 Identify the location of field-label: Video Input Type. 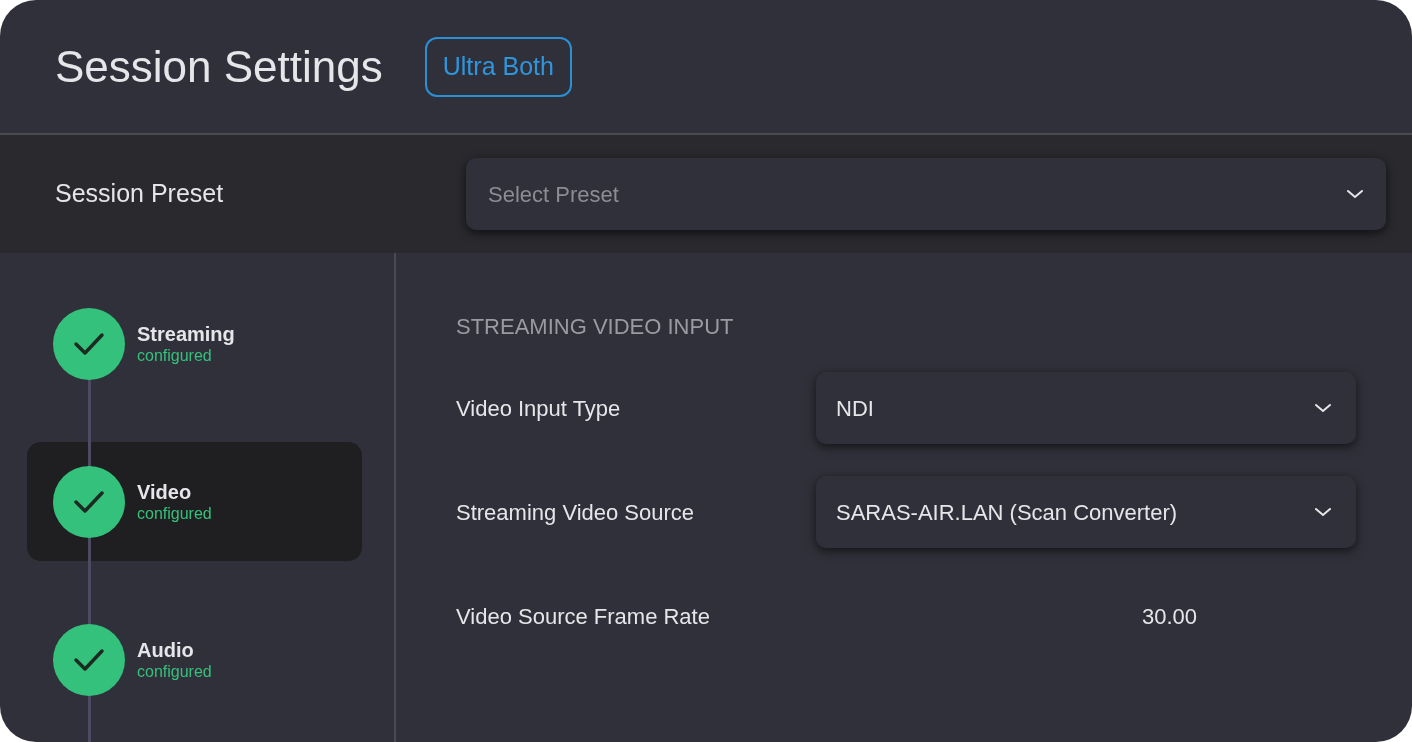
(539, 408).